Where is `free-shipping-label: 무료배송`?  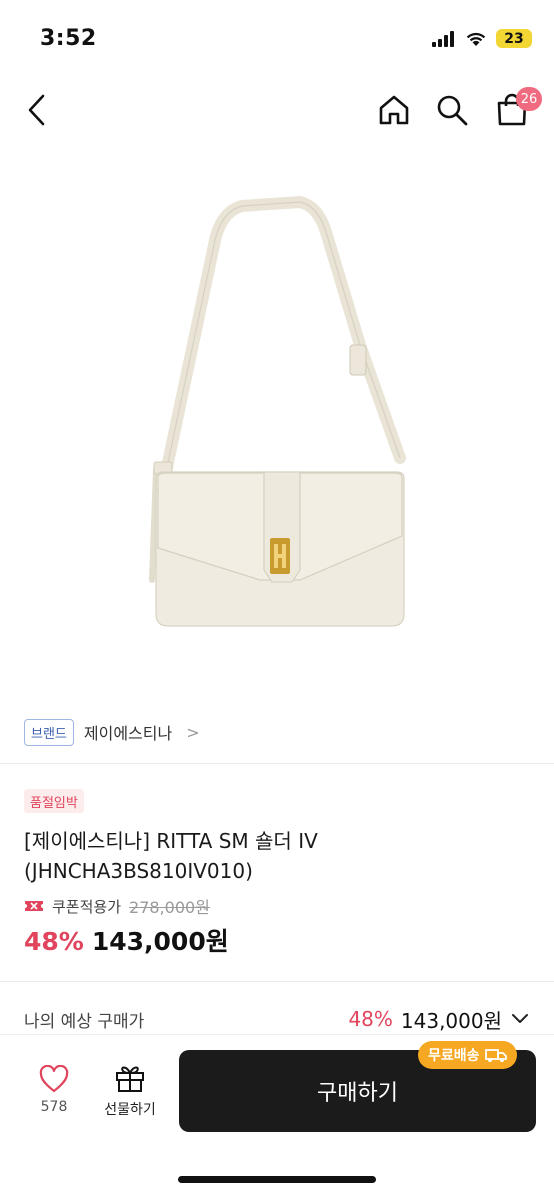
free-shipping-label: 무료배송 is located at coordinates (454, 1056).